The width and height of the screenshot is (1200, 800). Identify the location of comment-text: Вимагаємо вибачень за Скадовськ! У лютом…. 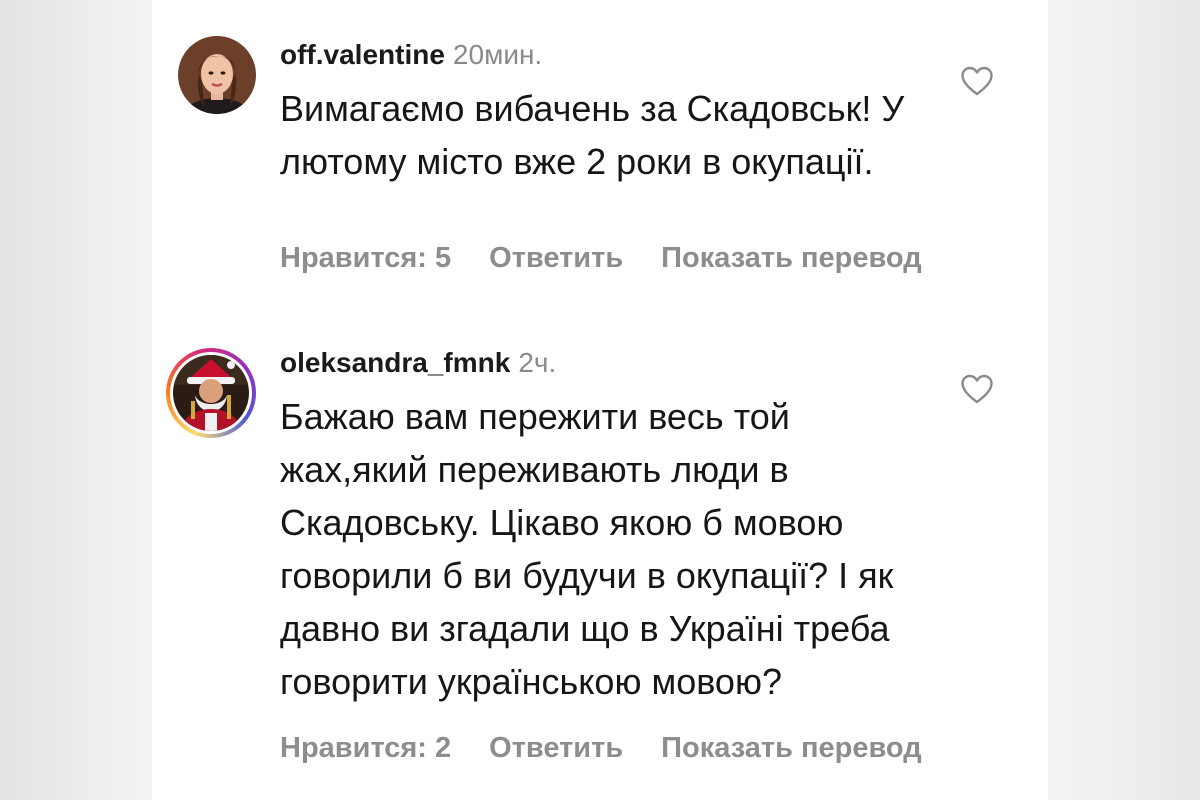
(592, 135).